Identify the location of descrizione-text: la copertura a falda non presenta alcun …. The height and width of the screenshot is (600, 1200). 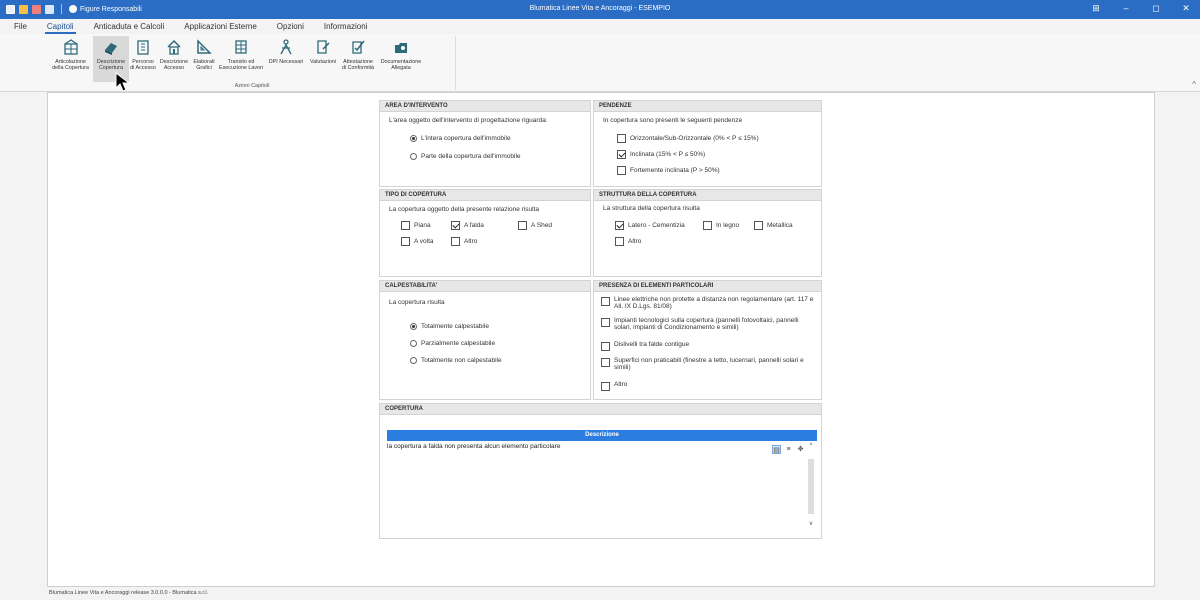
(473, 446).